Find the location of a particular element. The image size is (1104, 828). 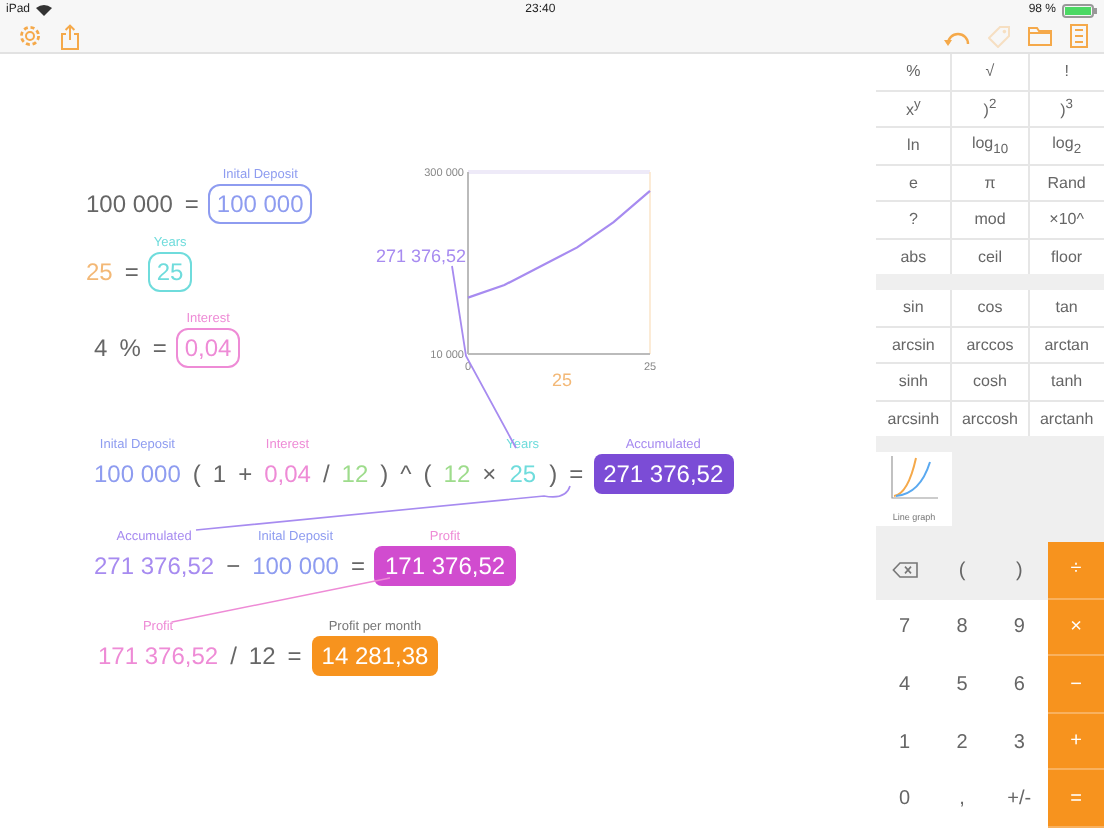

wifi-icon is located at coordinates (44, 10).